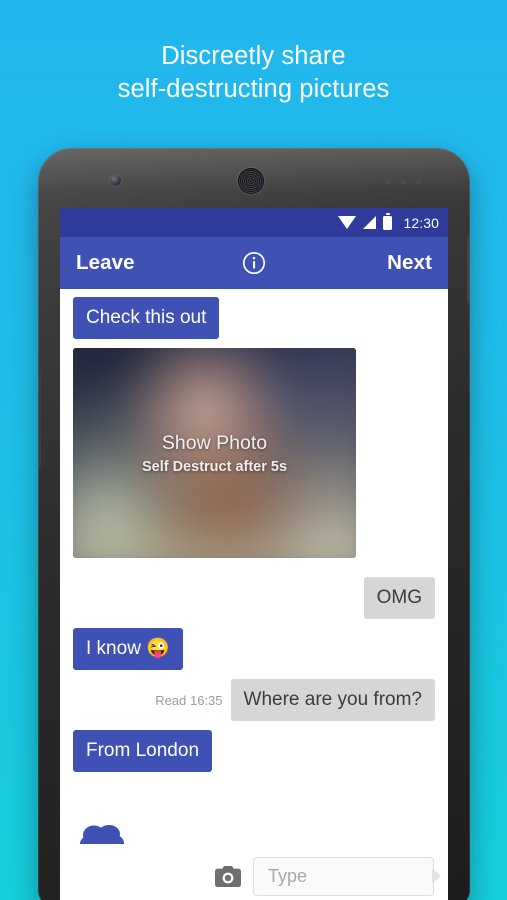 This screenshot has width=507, height=900. What do you see at coordinates (105, 263) in the screenshot?
I see `leave-button: Leave` at bounding box center [105, 263].